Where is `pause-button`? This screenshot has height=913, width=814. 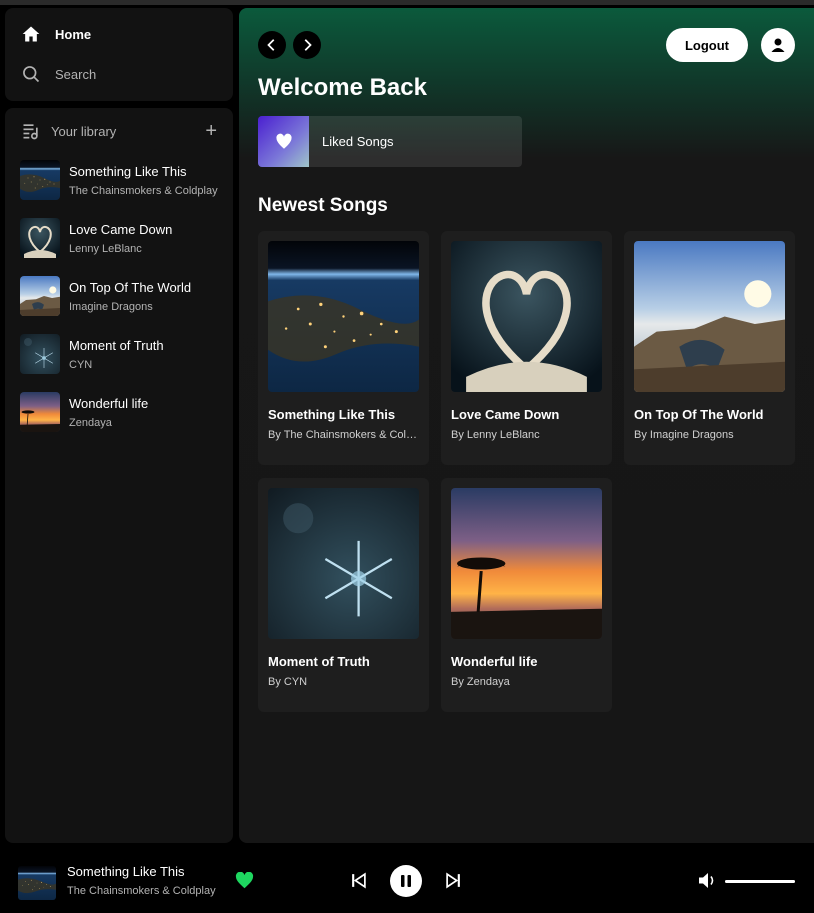
pause-button is located at coordinates (406, 881).